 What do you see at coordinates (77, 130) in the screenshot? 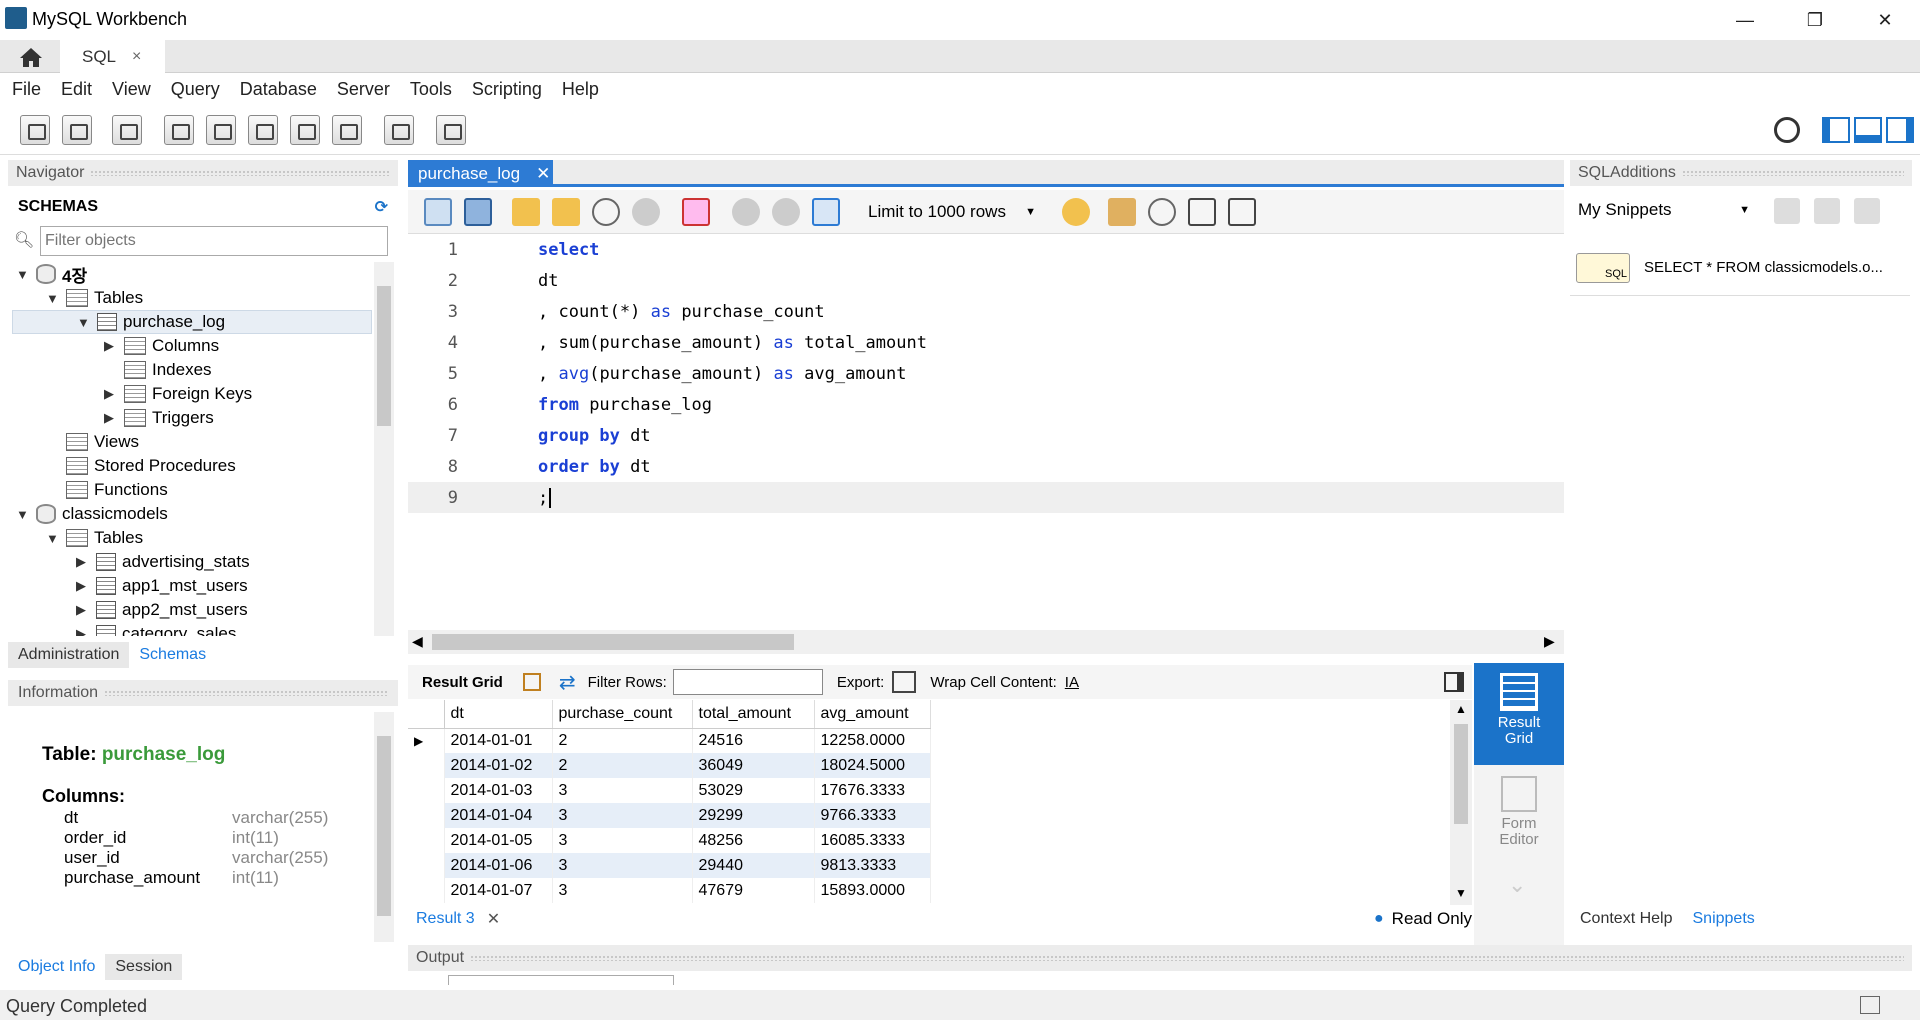
I see `open-sql-script-icon` at bounding box center [77, 130].